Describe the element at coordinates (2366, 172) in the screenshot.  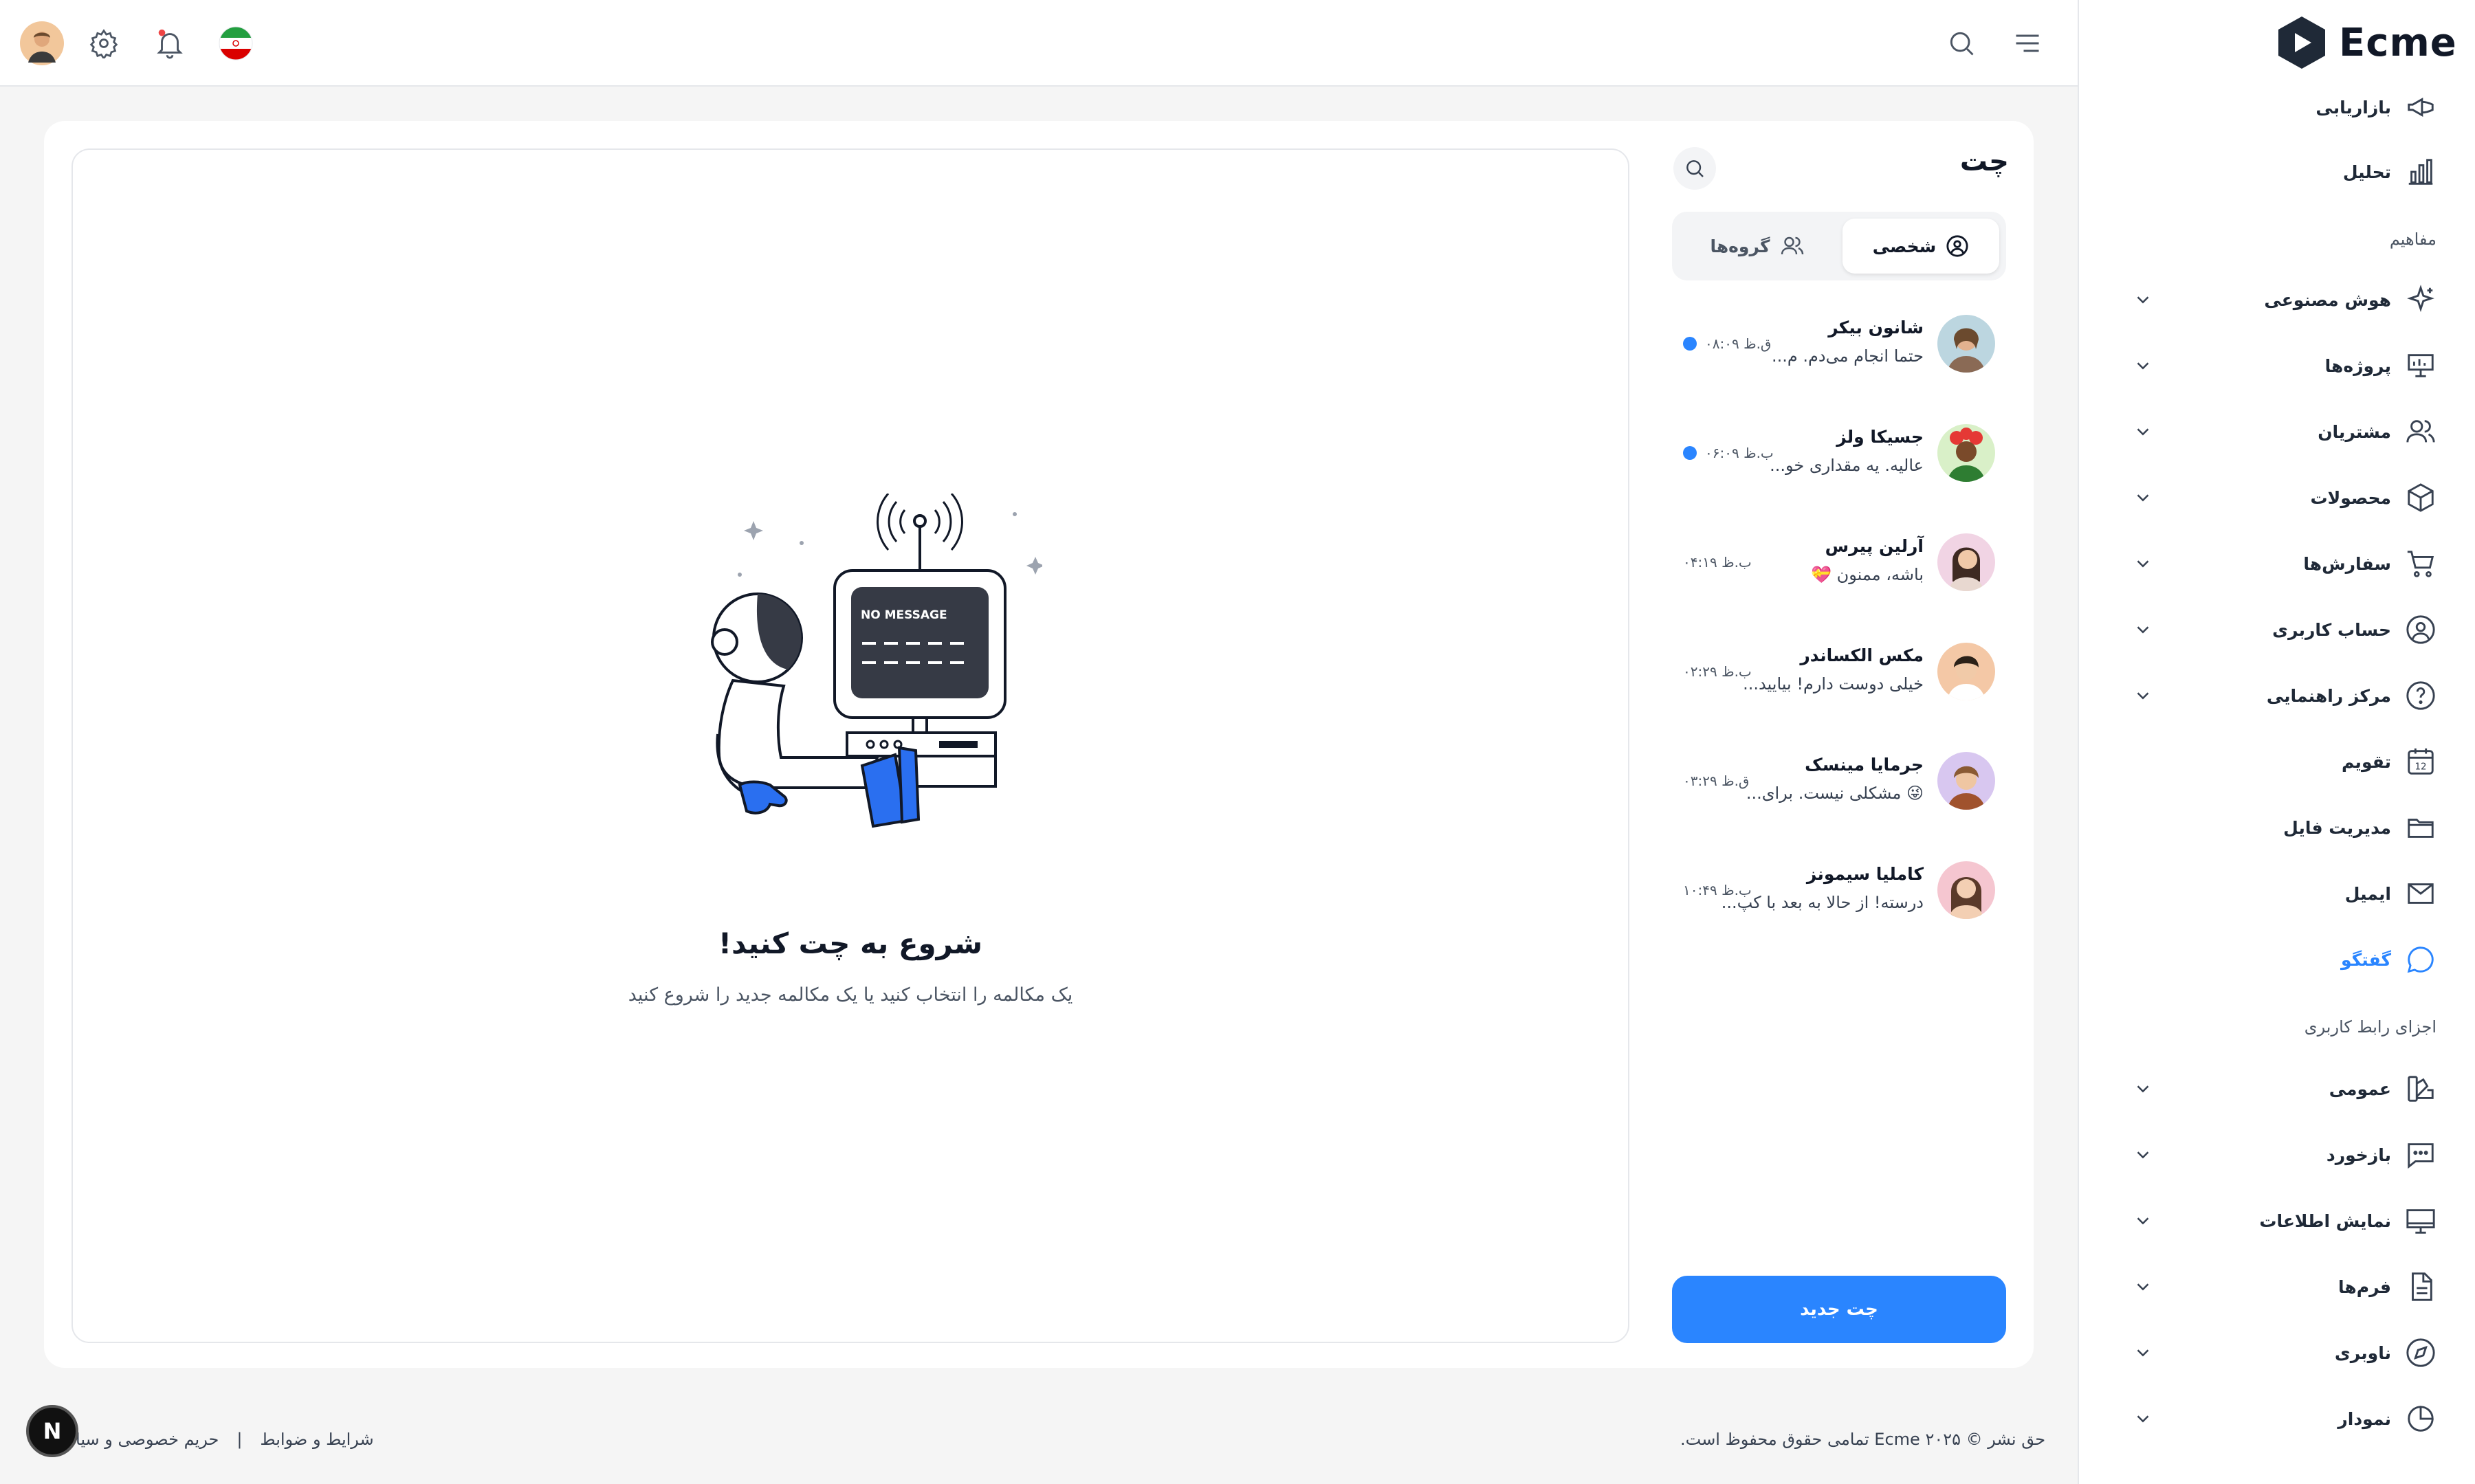
I see `nav-label: تحلیل` at that location.